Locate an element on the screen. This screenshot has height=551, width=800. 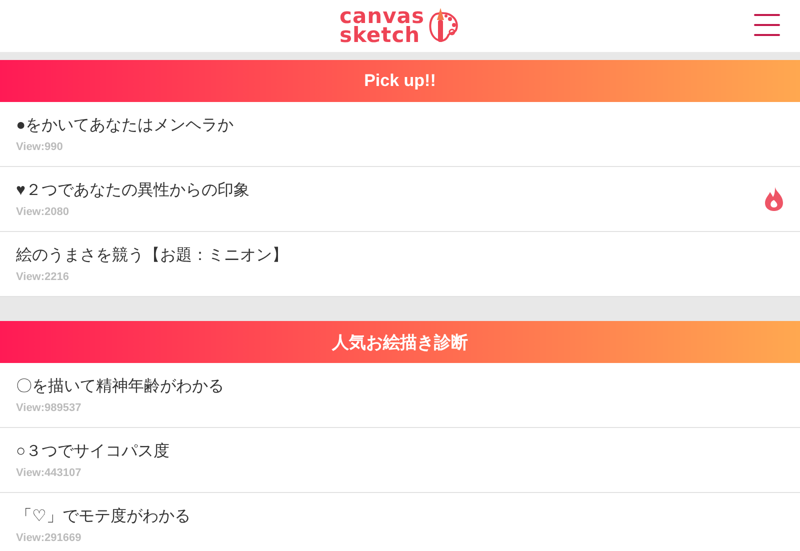
quiz-title: 〇を描いて精神年齢がわかる is located at coordinates (120, 386).